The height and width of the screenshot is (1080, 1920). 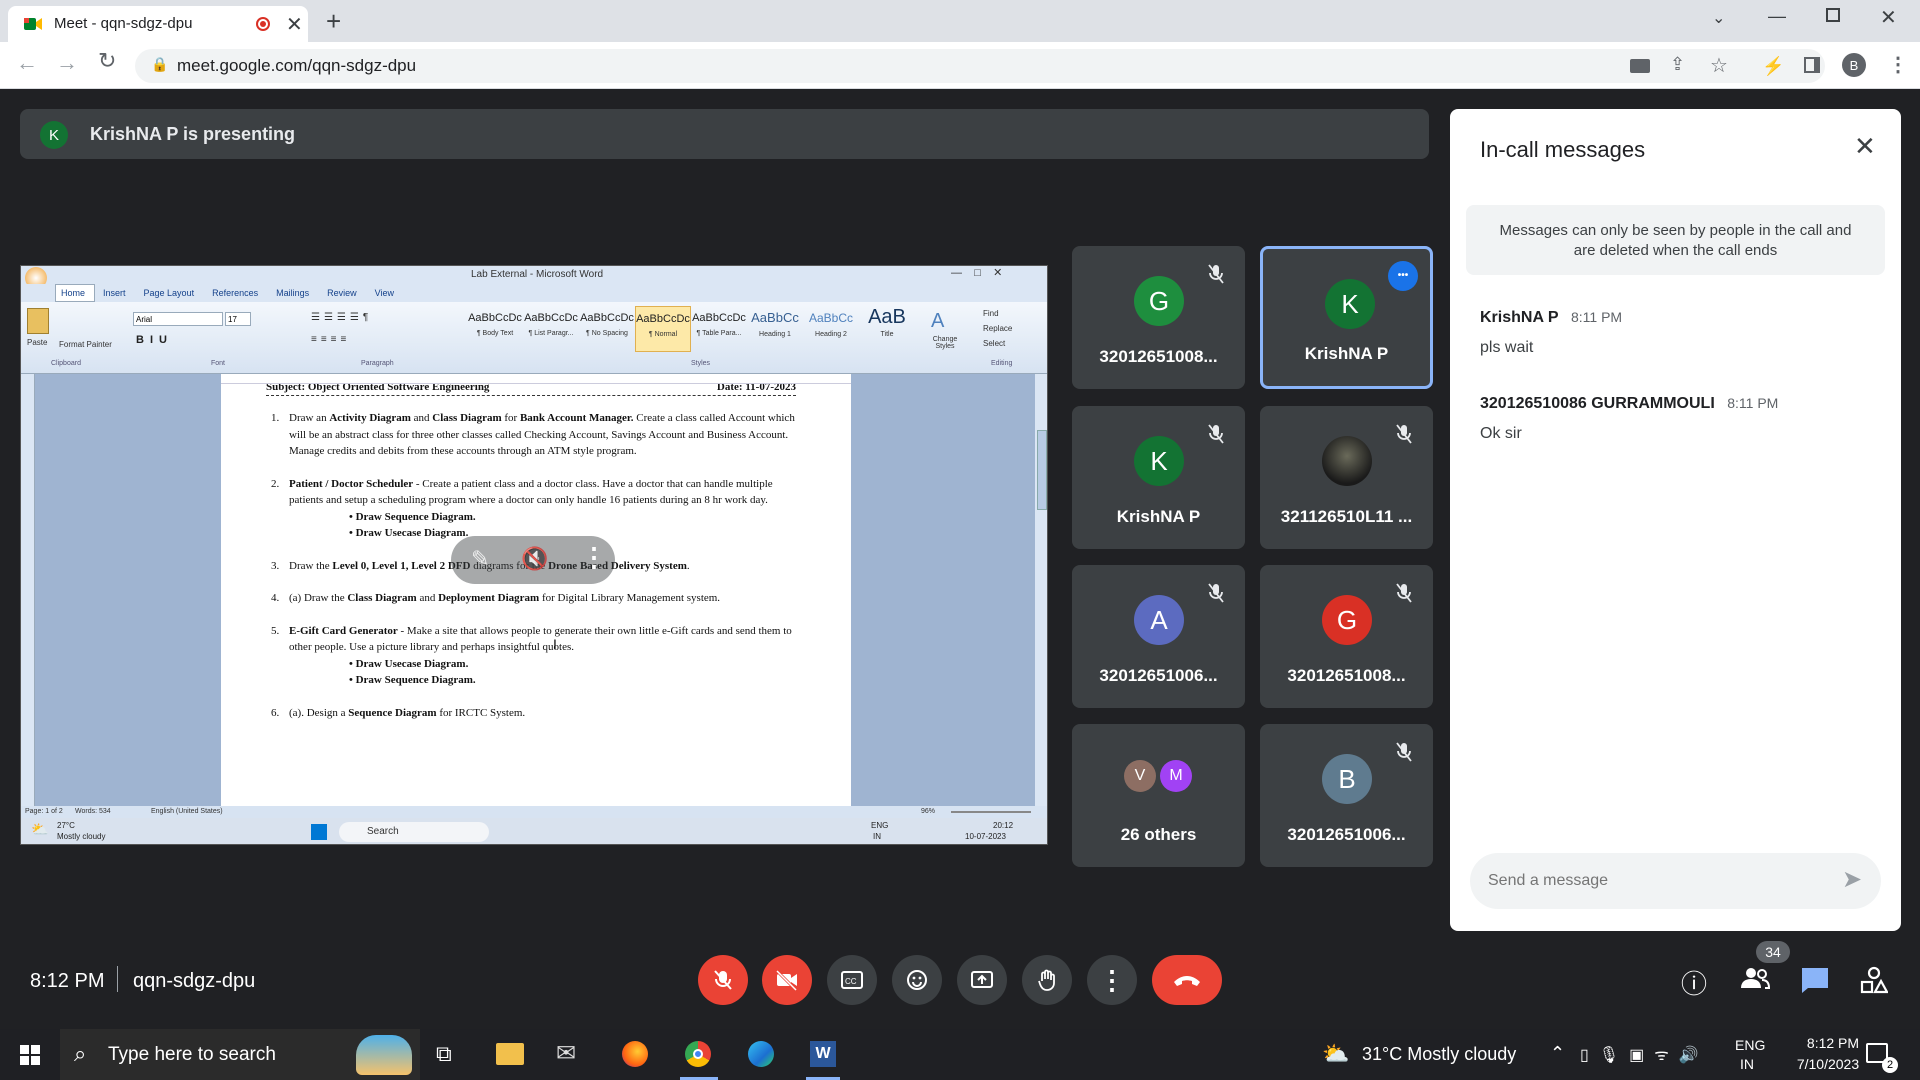 I want to click on participant-tile: V M 26 others, so click(x=1158, y=795).